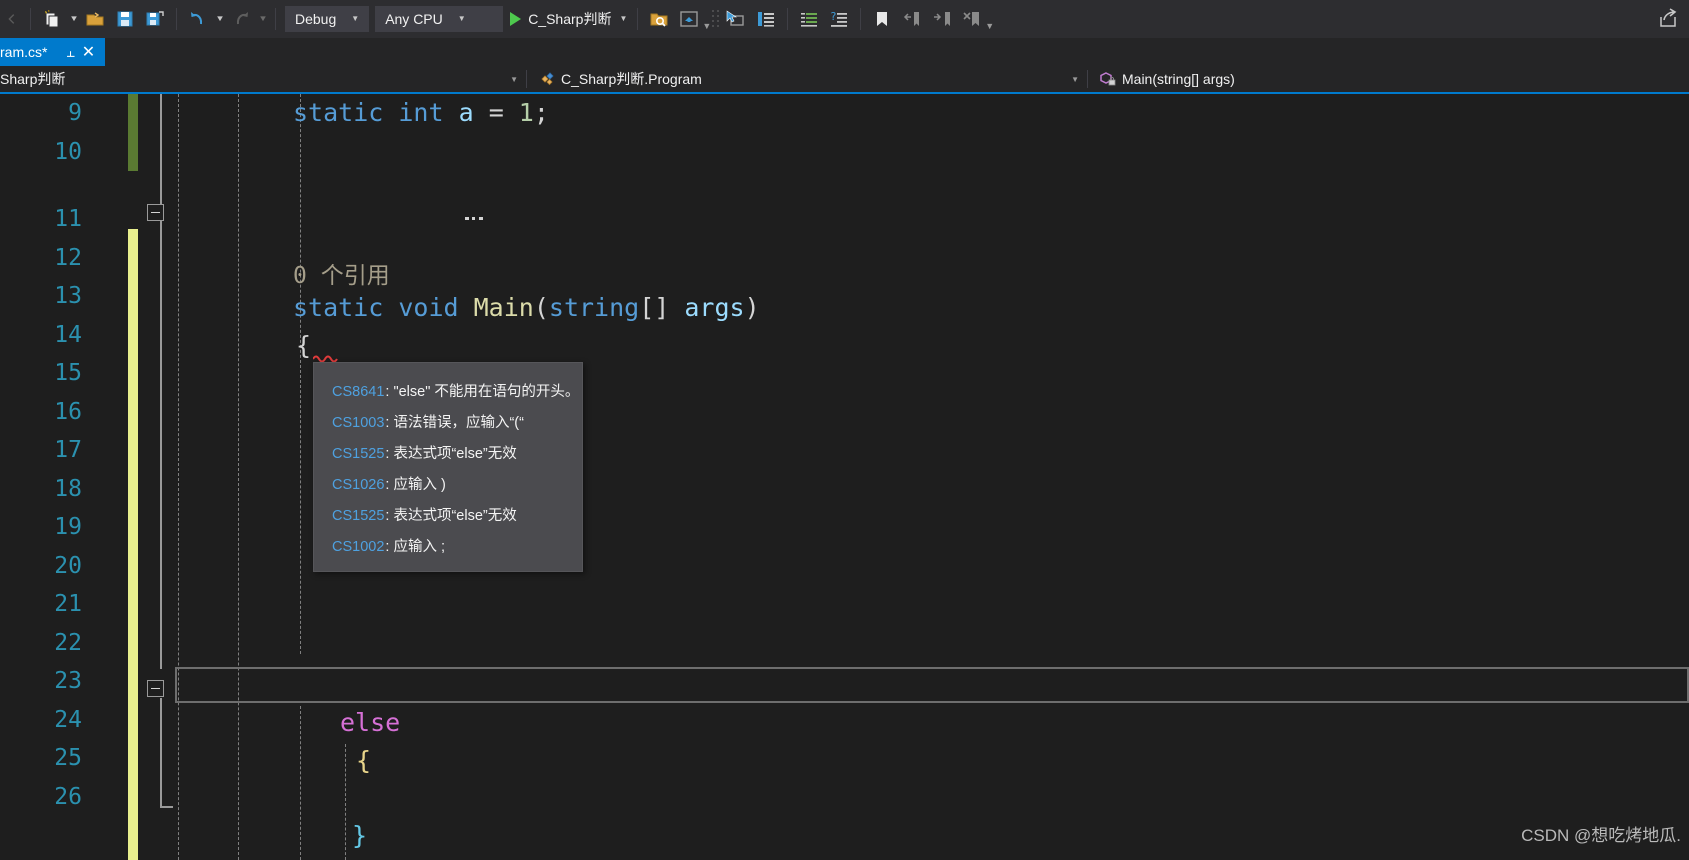 The width and height of the screenshot is (1689, 860). I want to click on error-item: CS1525 : 表达式项“else”无效, so click(448, 514).